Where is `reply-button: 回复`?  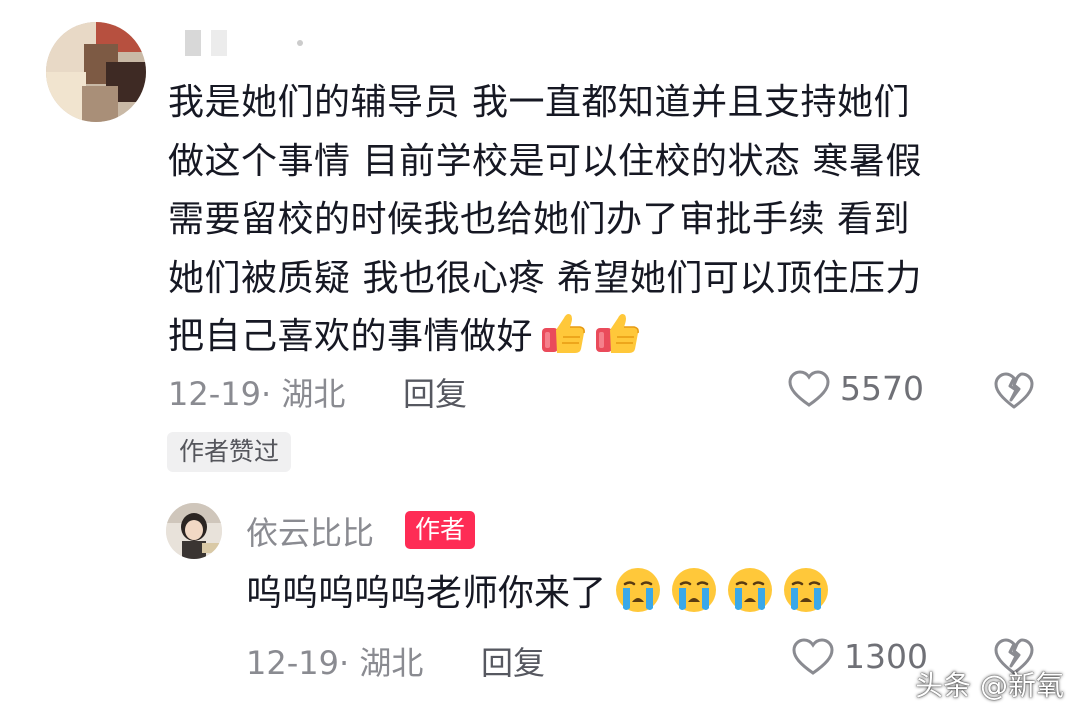 reply-button: 回复 is located at coordinates (435, 392).